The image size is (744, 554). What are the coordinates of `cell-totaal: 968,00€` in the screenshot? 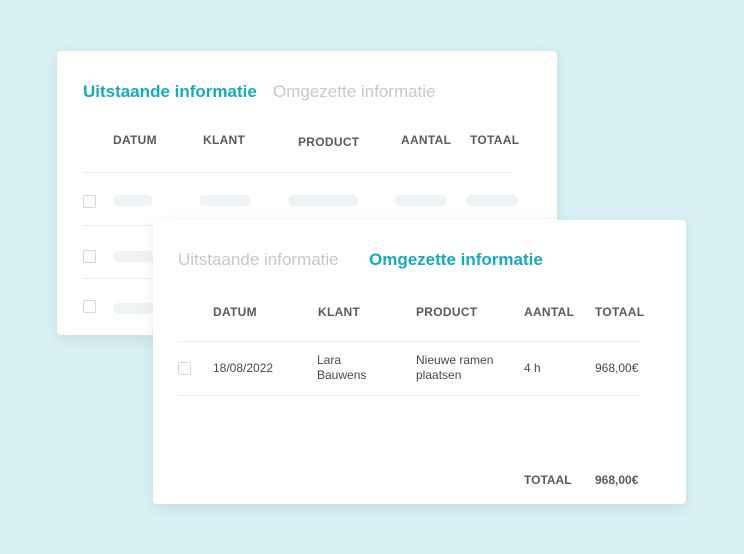 It's located at (617, 368).